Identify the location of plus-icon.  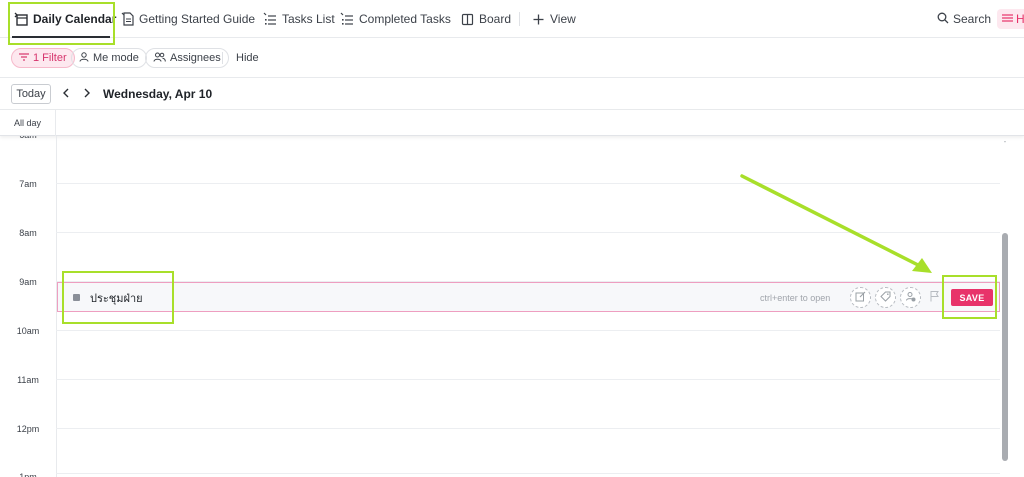
(538, 19).